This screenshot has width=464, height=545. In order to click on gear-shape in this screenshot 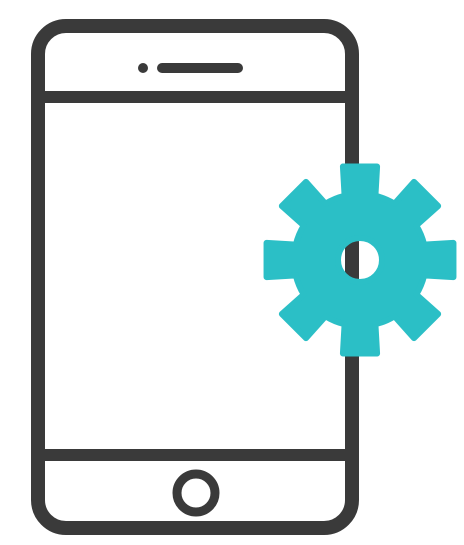, I will do `click(360, 260)`.